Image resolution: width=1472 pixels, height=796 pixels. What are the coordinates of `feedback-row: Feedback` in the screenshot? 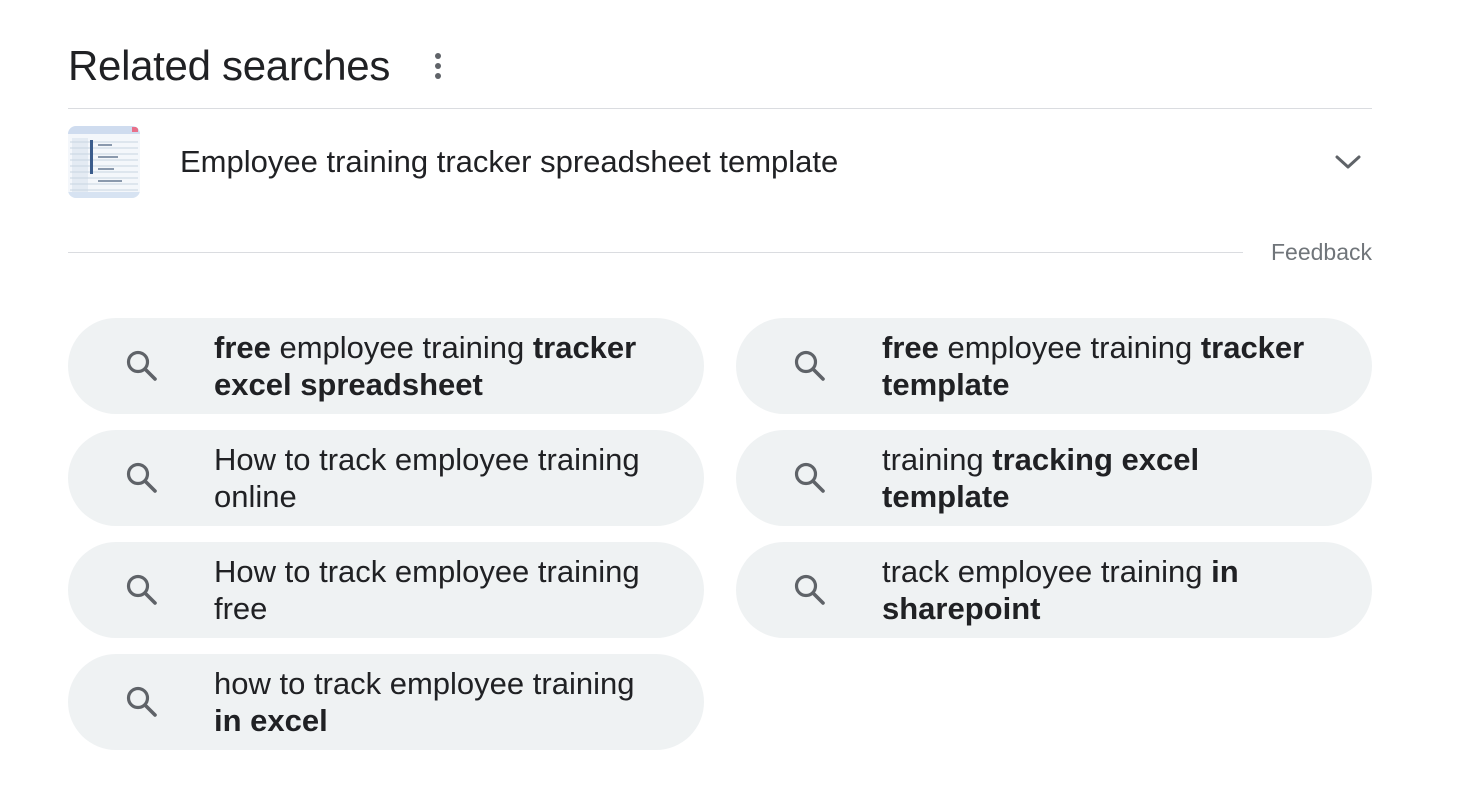 It's located at (720, 252).